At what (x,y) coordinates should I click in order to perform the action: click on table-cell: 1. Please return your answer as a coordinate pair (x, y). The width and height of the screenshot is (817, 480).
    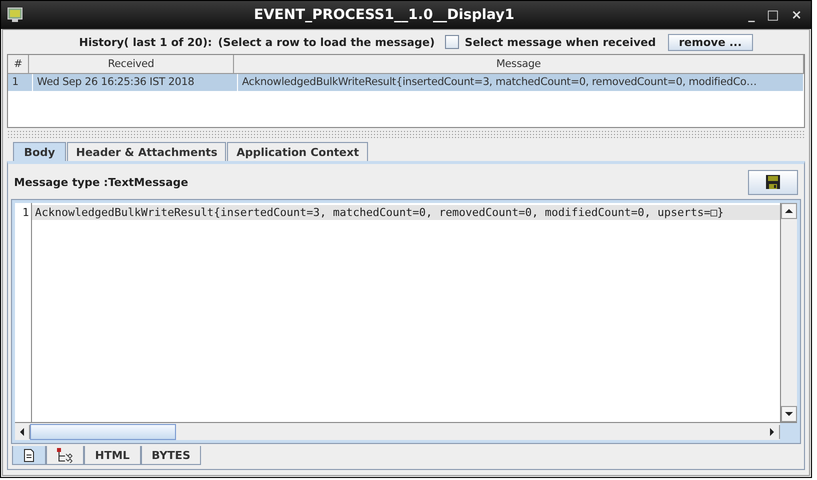
    Looking at the image, I should click on (20, 82).